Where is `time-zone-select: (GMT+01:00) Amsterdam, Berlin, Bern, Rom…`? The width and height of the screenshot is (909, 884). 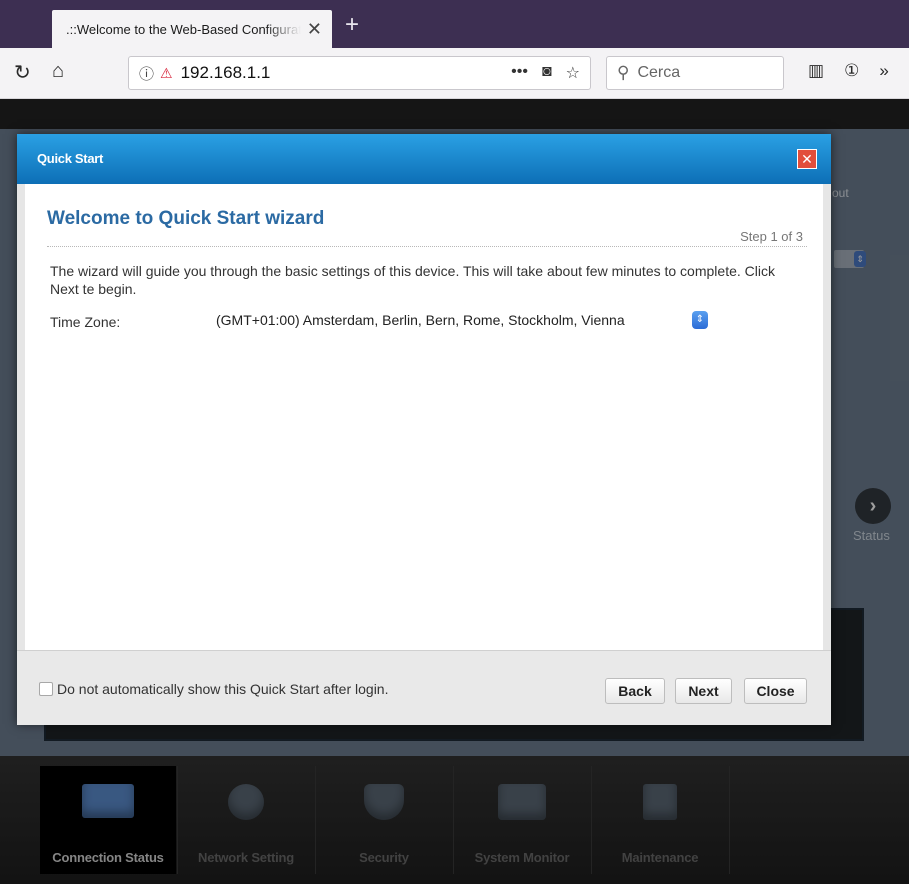
time-zone-select: (GMT+01:00) Amsterdam, Berlin, Bern, Rom… is located at coordinates (459, 320).